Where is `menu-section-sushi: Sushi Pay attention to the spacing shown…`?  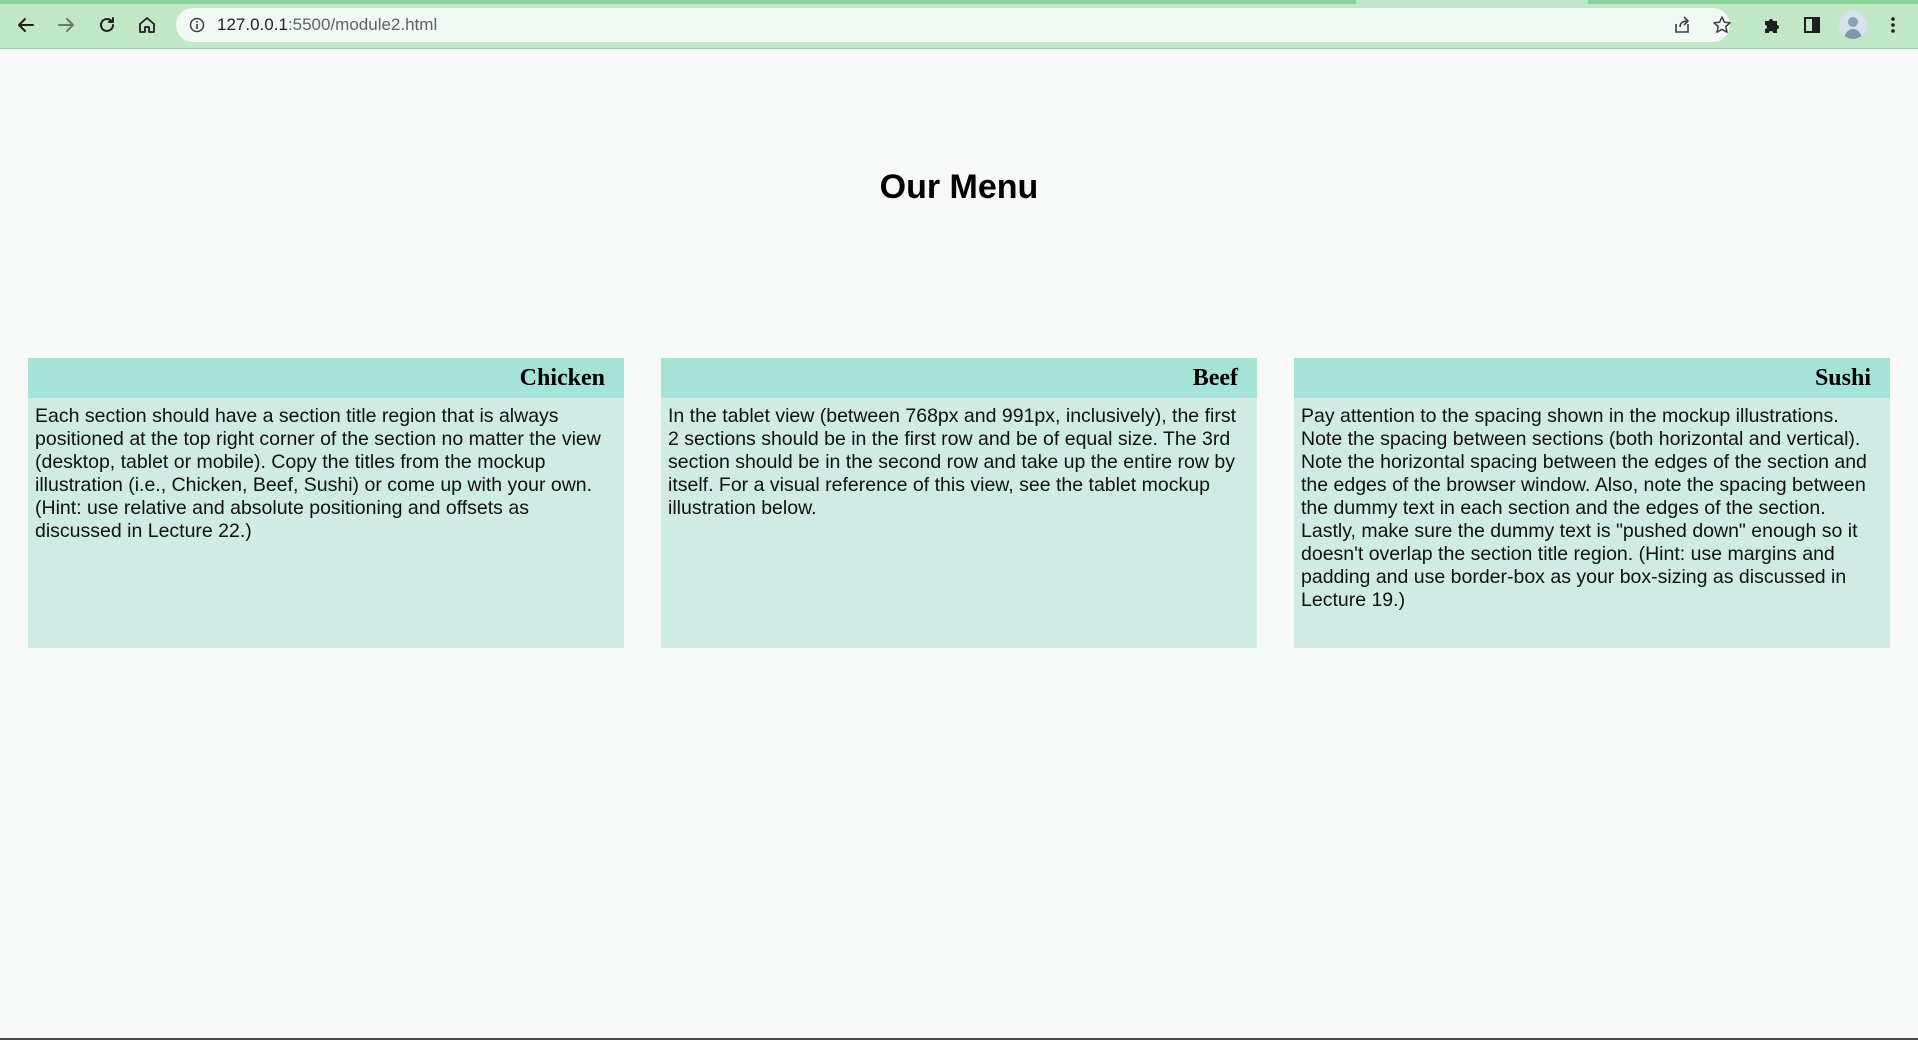 menu-section-sushi: Sushi Pay attention to the spacing shown… is located at coordinates (1592, 503).